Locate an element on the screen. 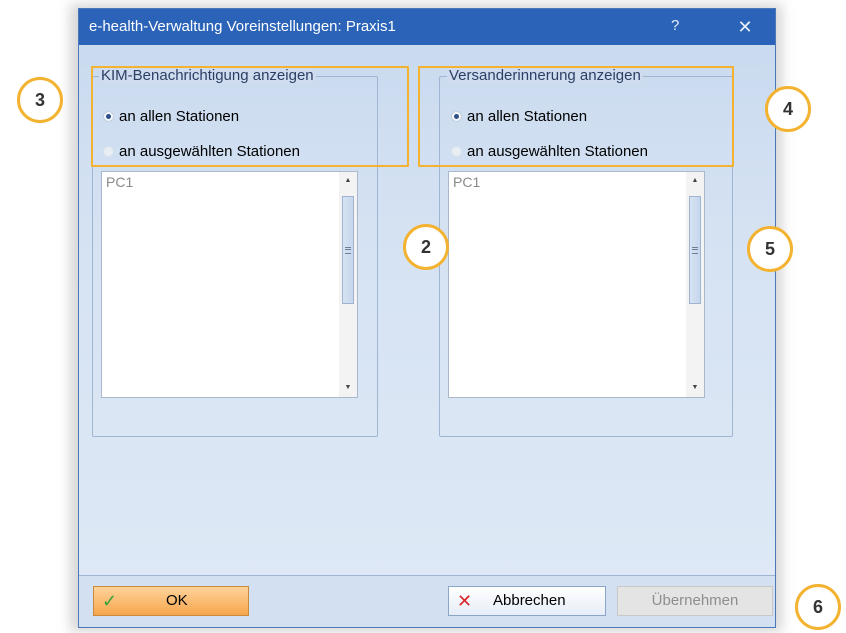  highlight-kim-options is located at coordinates (250, 116).